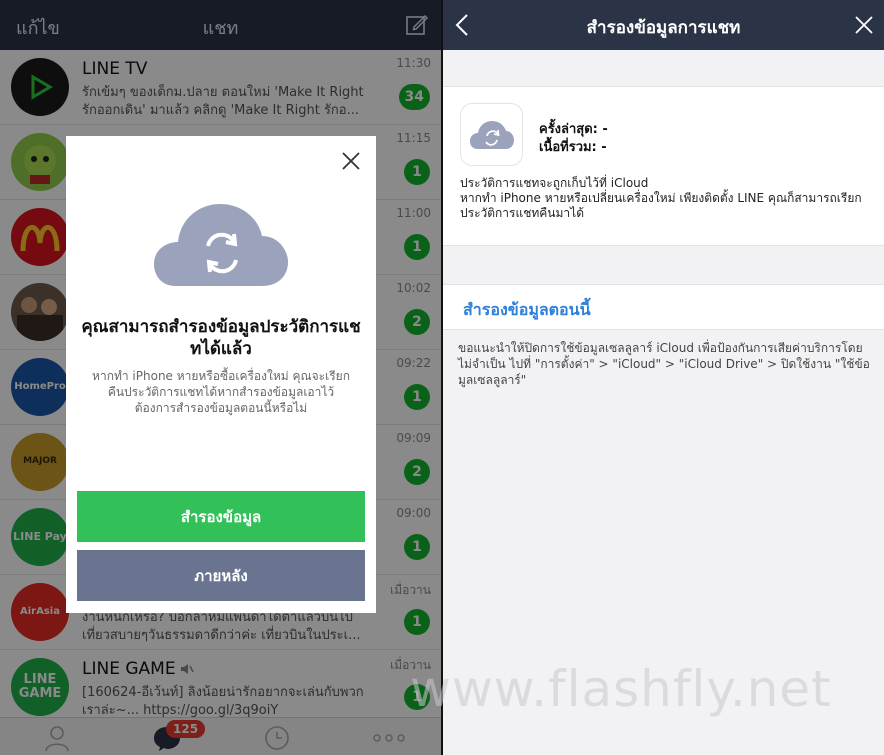  I want to click on total-size-label: เนื้อที่รวม: -, so click(573, 147).